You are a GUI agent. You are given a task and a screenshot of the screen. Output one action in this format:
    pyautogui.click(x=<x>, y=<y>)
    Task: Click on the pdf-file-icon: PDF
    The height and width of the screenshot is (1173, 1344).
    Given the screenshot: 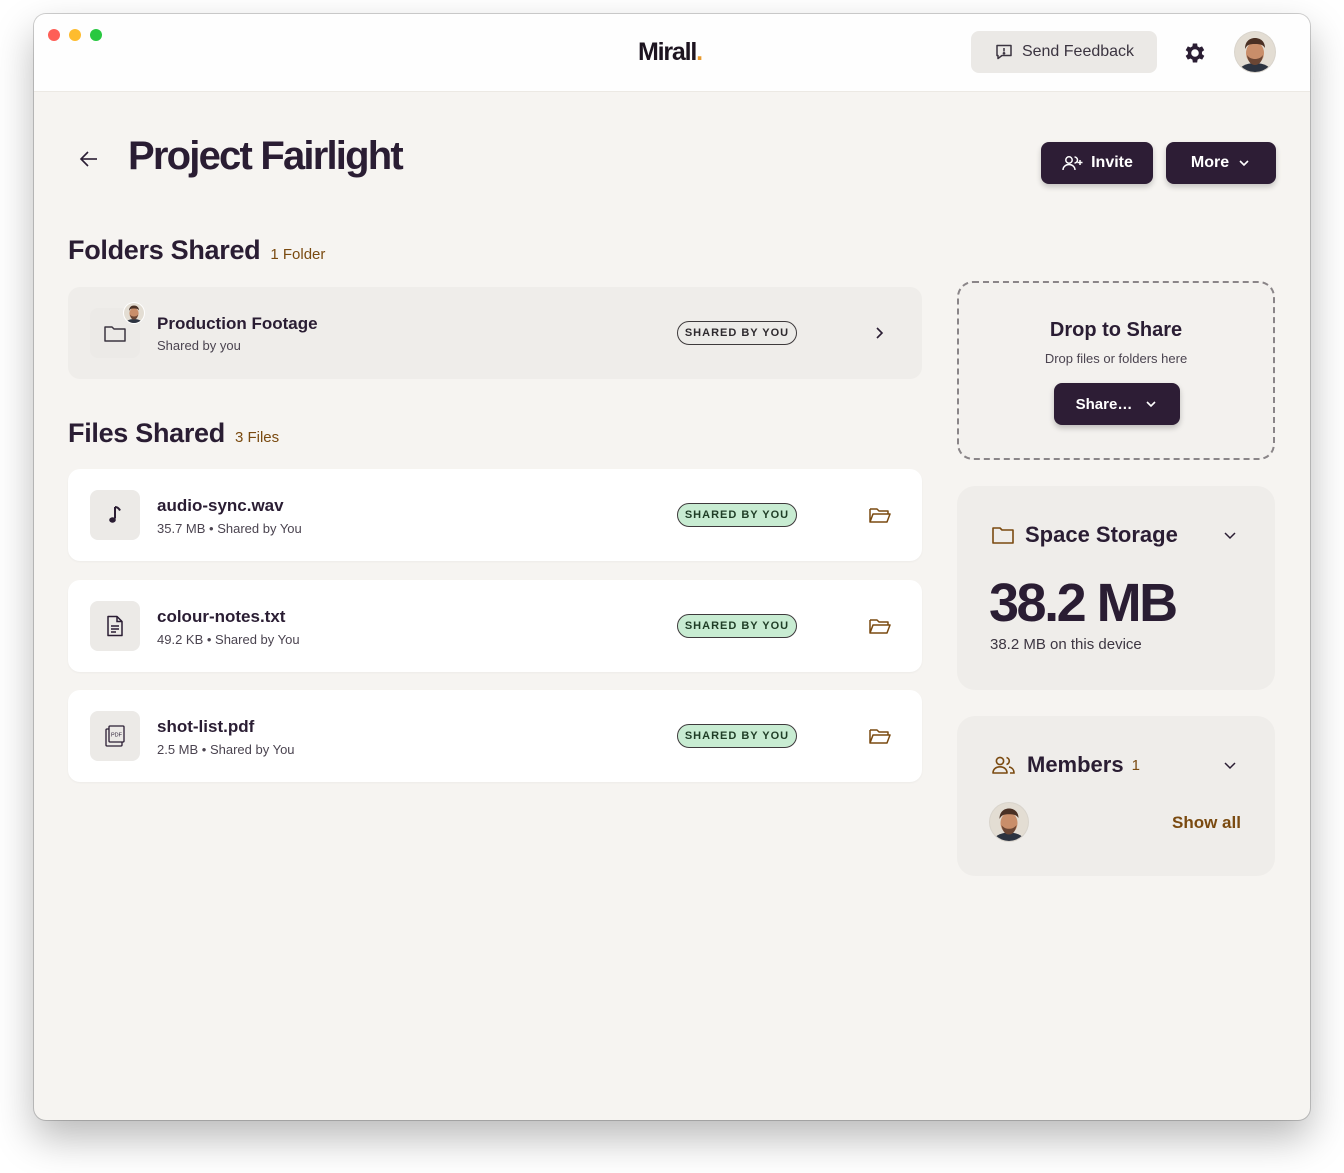 What is the action you would take?
    pyautogui.click(x=115, y=736)
    